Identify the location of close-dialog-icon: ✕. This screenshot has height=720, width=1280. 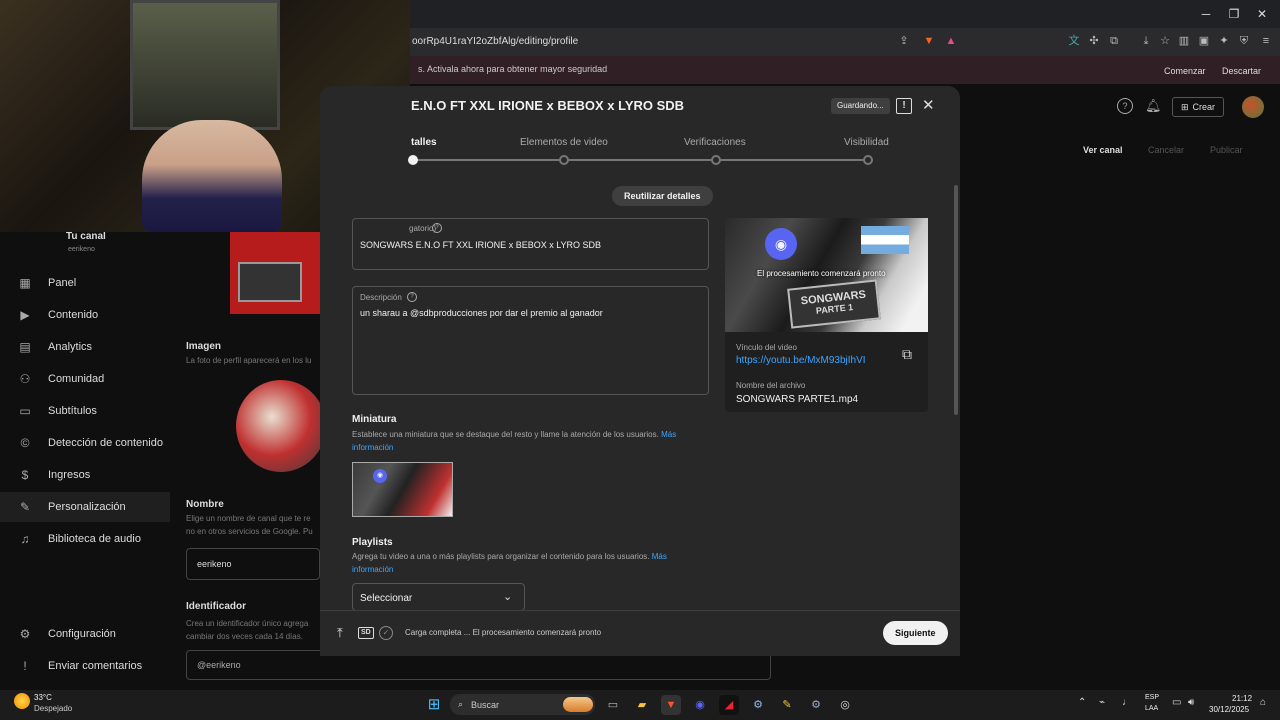
(928, 105).